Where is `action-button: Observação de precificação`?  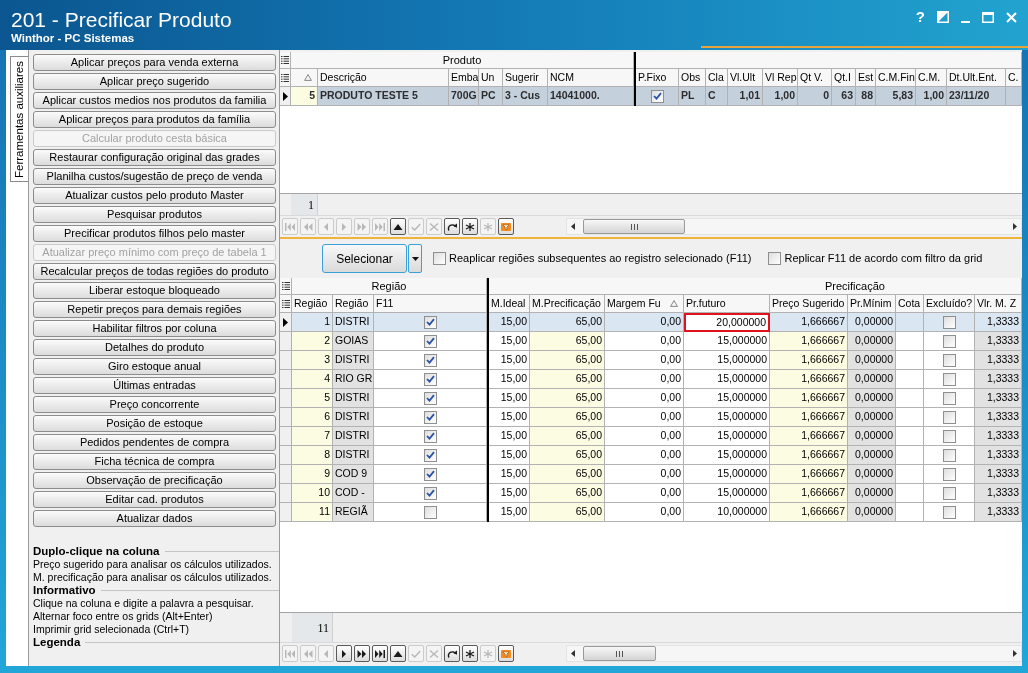
action-button: Observação de precificação is located at coordinates (154, 480).